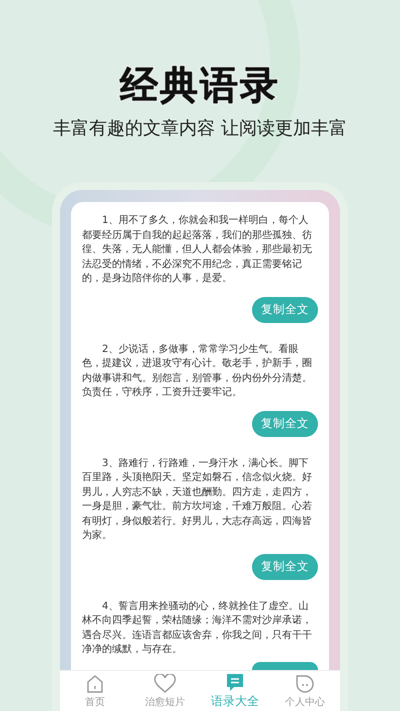 This screenshot has width=400, height=711. I want to click on heart-icon, so click(165, 684).